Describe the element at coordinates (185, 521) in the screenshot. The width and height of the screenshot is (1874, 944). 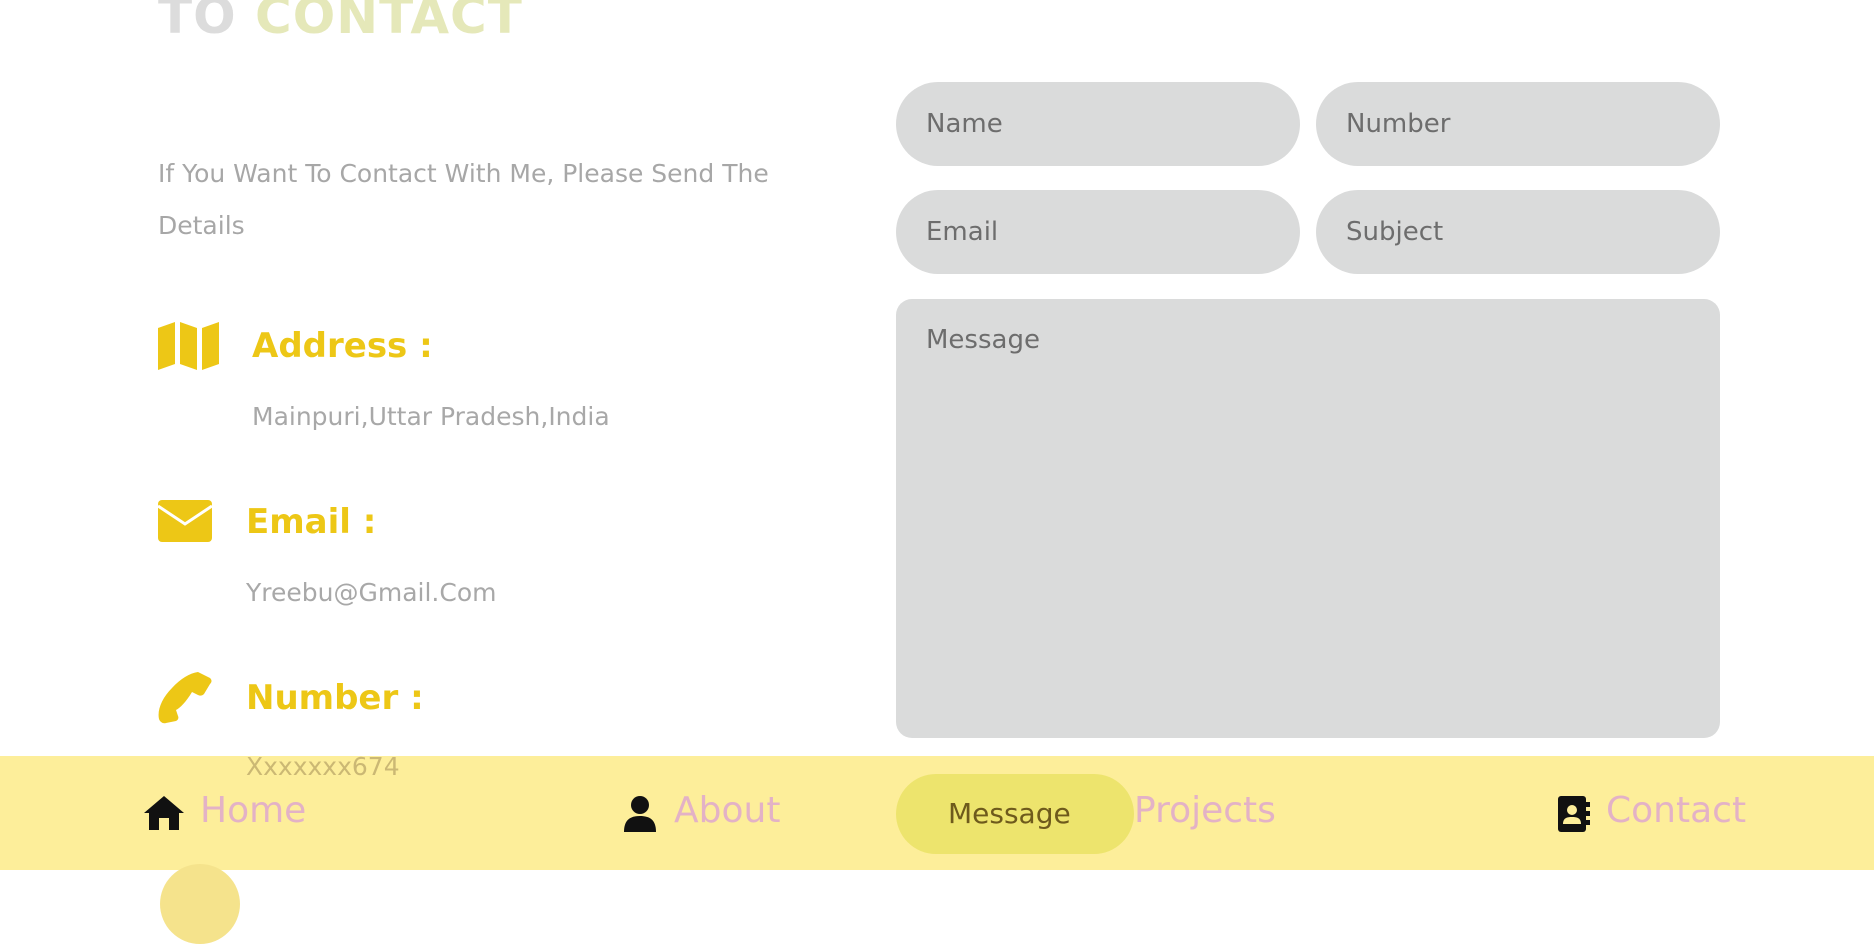
I see `envelope-icon` at that location.